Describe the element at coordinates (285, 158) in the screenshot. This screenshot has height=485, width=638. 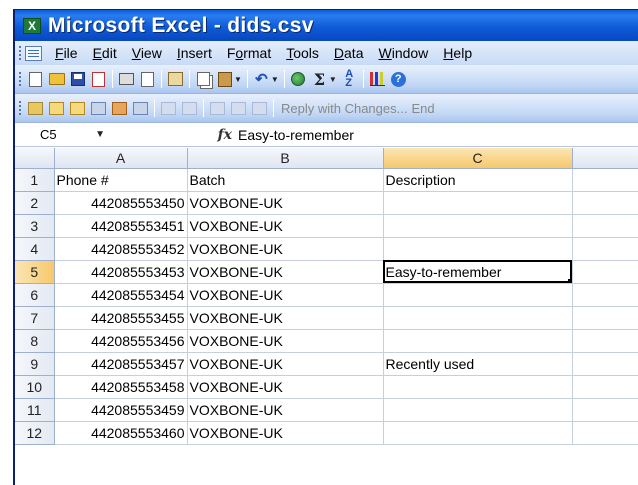
I see `column-header-b: B` at that location.